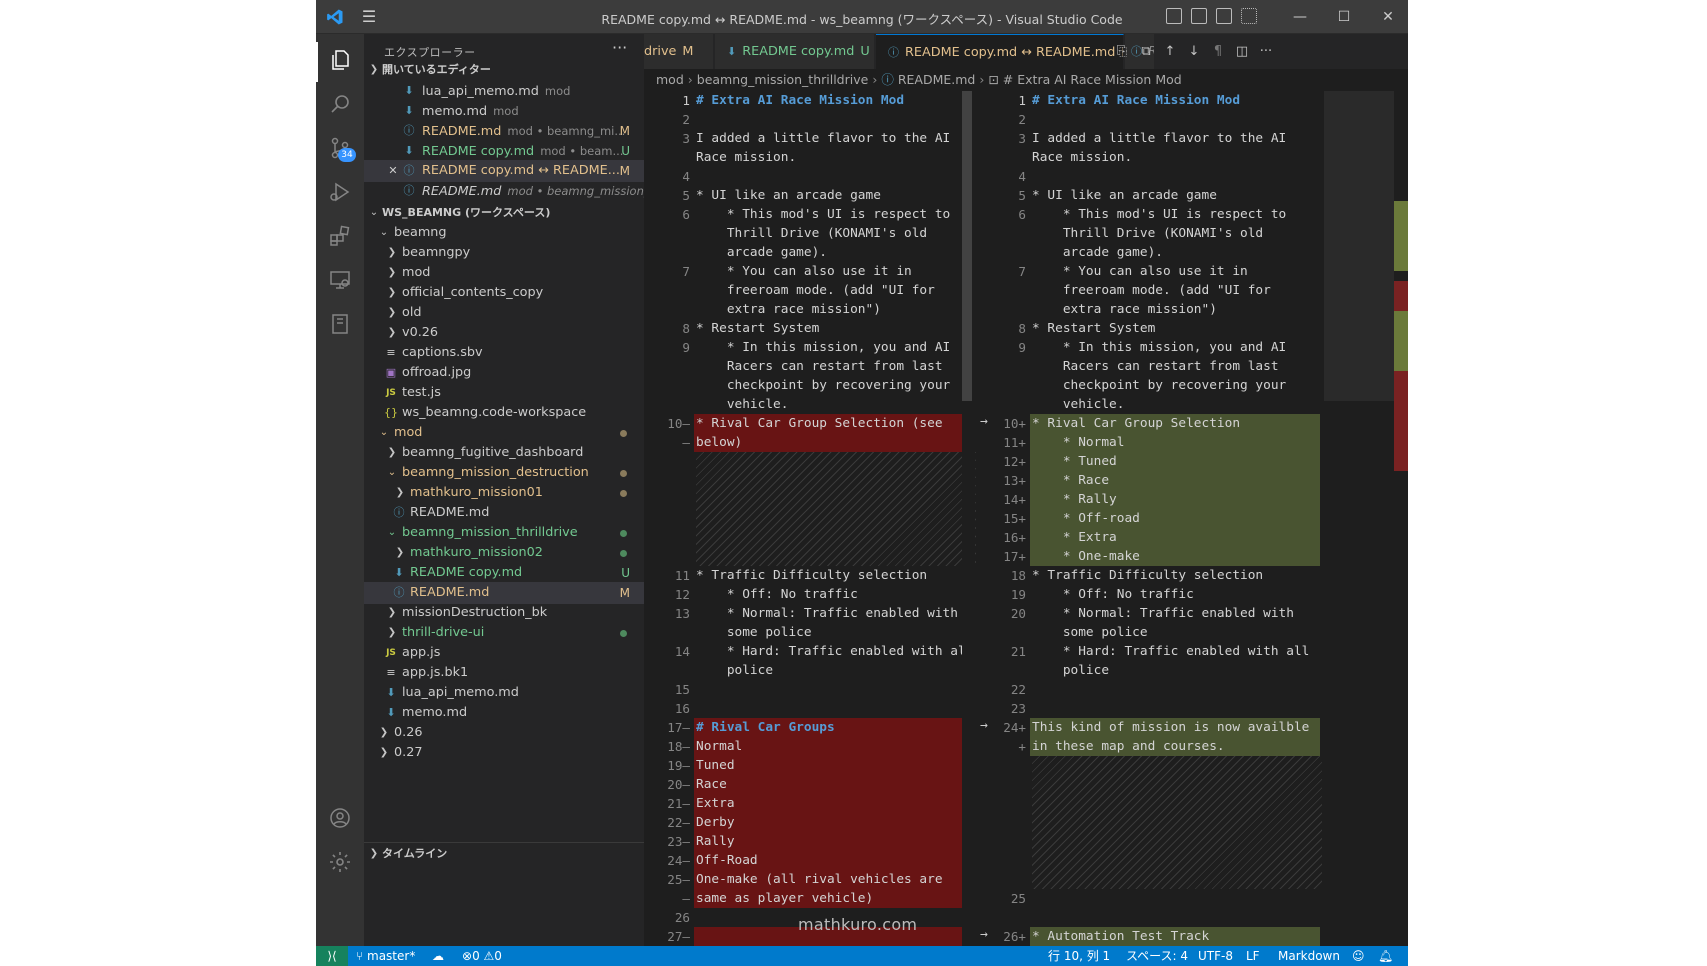 The height and width of the screenshot is (966, 1707). What do you see at coordinates (504, 473) in the screenshot?
I see `tree-folder: ⌄ beamng_mission_destruction` at bounding box center [504, 473].